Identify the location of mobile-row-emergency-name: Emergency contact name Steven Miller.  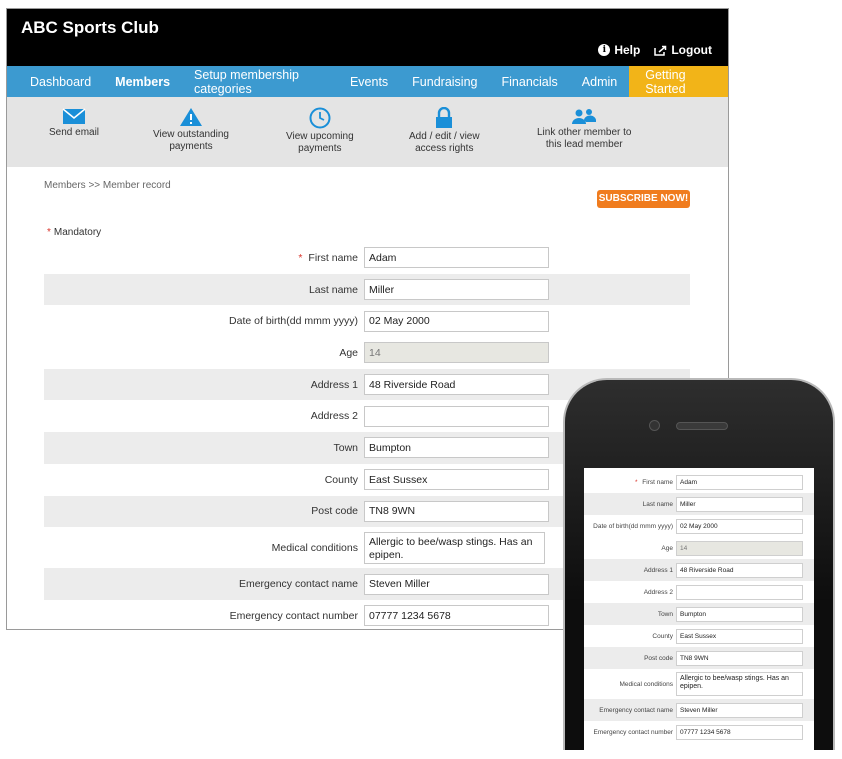
(699, 710).